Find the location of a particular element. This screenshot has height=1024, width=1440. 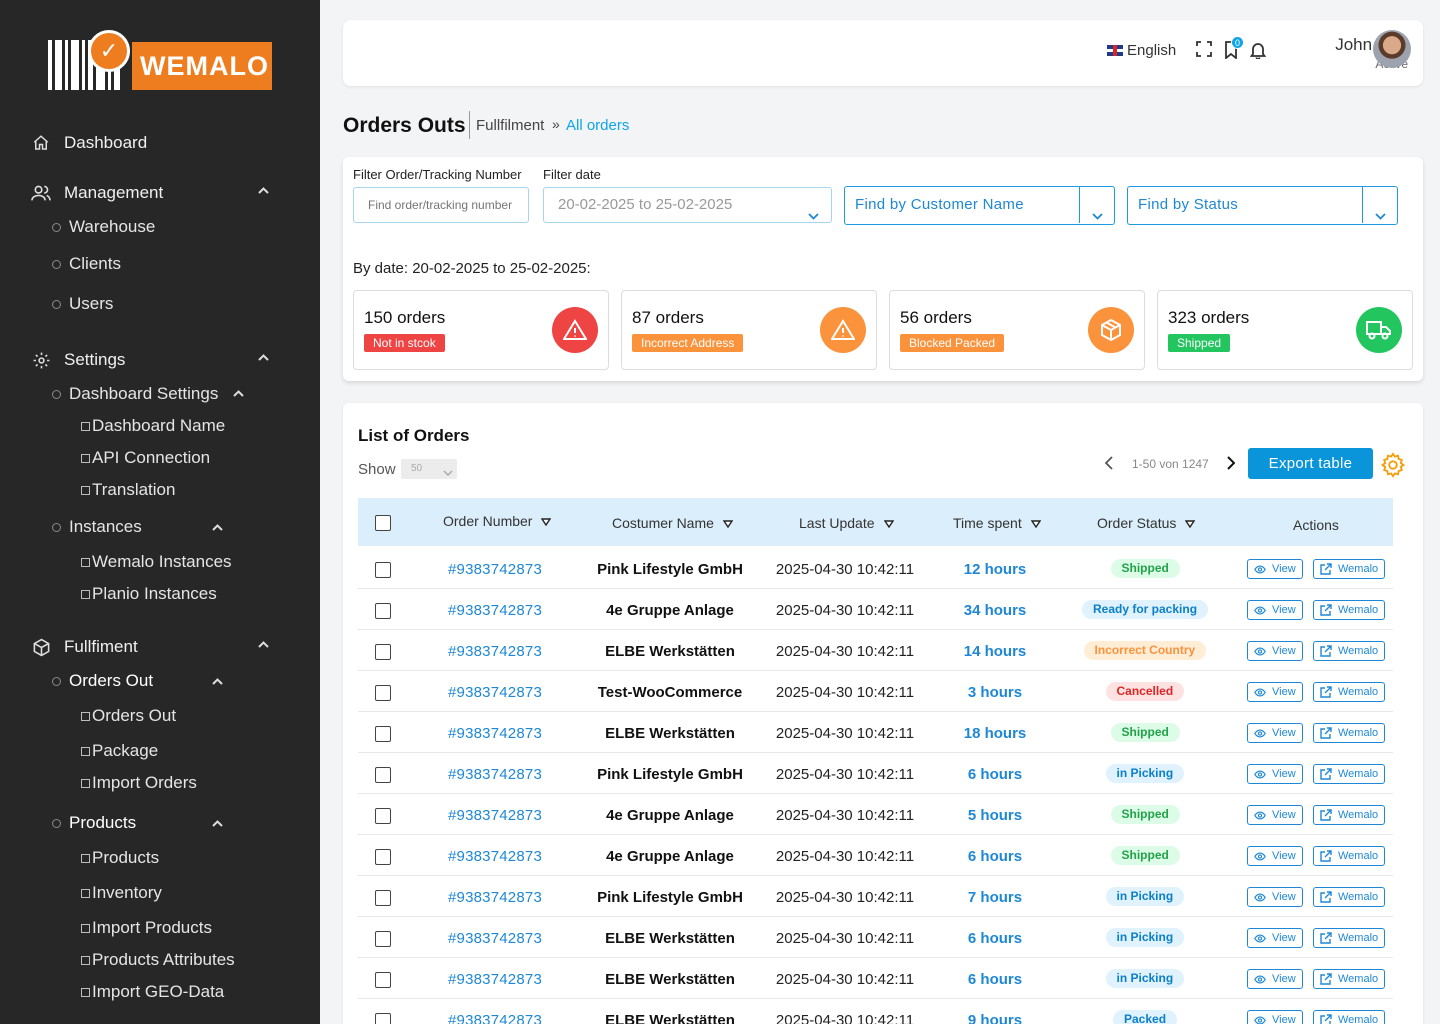

sidebar-item-users: Users is located at coordinates (82, 304).